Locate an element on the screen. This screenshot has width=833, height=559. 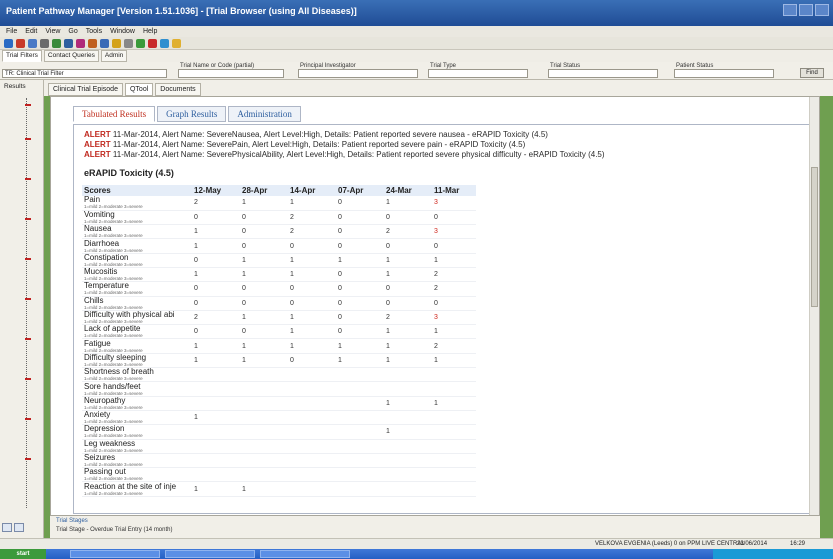
table-row: Neuropathy 1=mild 2=moderate 3=severe 1 1 is located at coordinates (279, 403).